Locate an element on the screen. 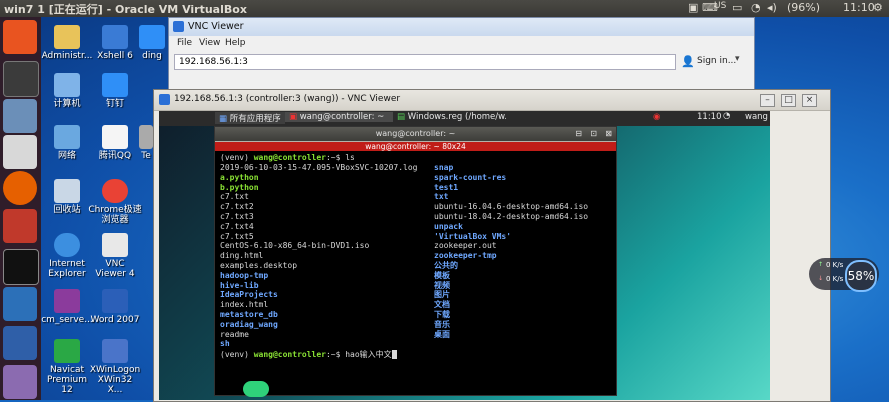  close-button: ⊠ is located at coordinates (608, 134).